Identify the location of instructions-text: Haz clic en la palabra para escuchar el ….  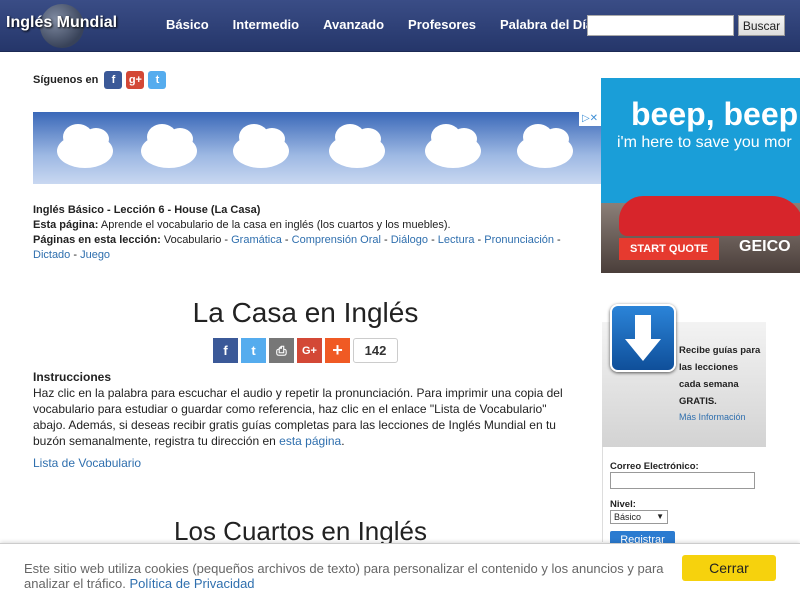
(298, 417).